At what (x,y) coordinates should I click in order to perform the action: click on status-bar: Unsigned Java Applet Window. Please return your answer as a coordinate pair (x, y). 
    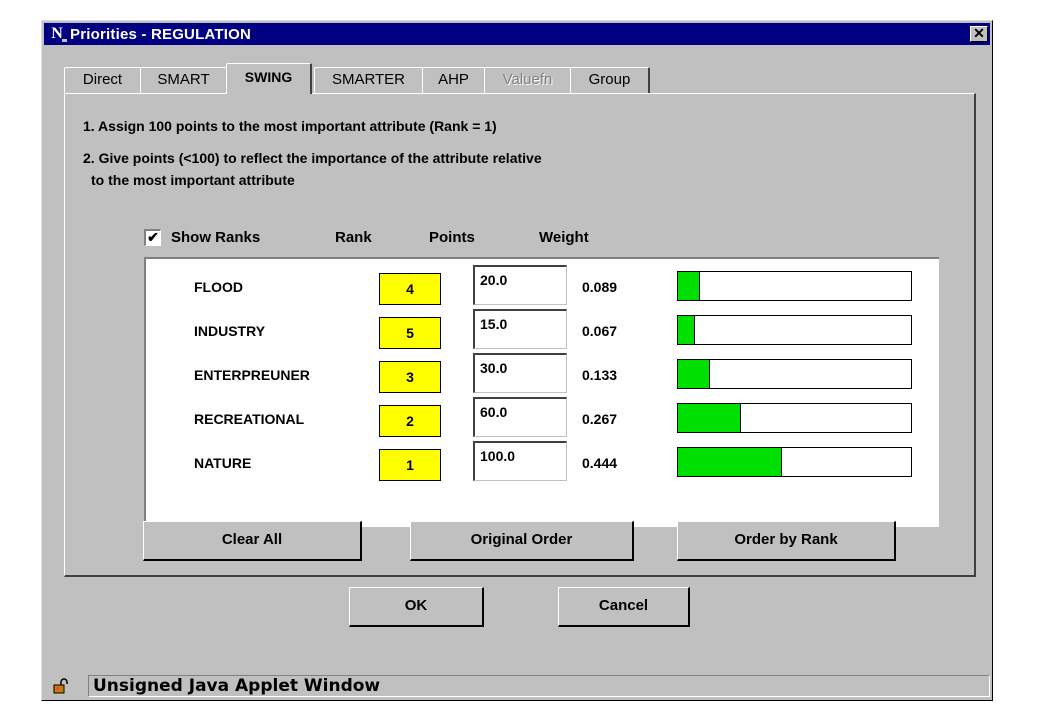
    Looking at the image, I should click on (517, 686).